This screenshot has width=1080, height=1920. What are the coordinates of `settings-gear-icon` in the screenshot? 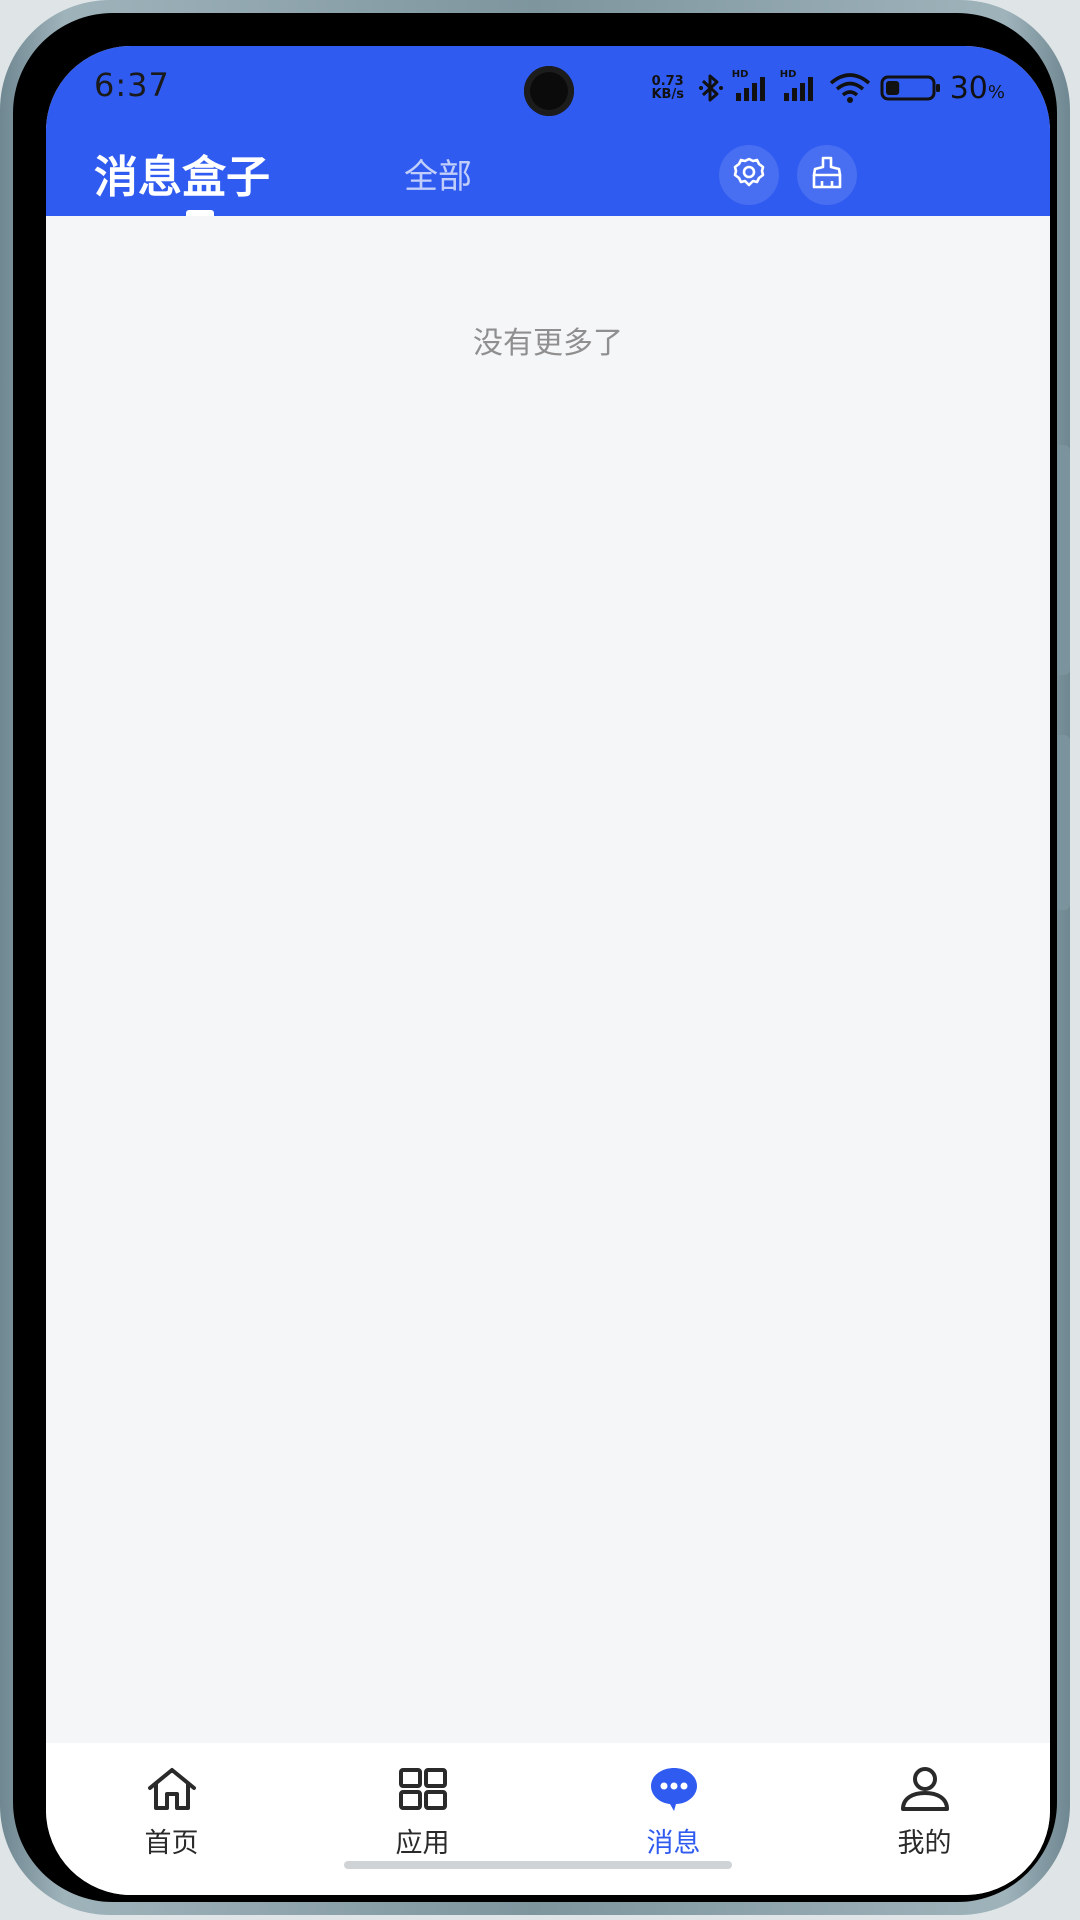 It's located at (749, 175).